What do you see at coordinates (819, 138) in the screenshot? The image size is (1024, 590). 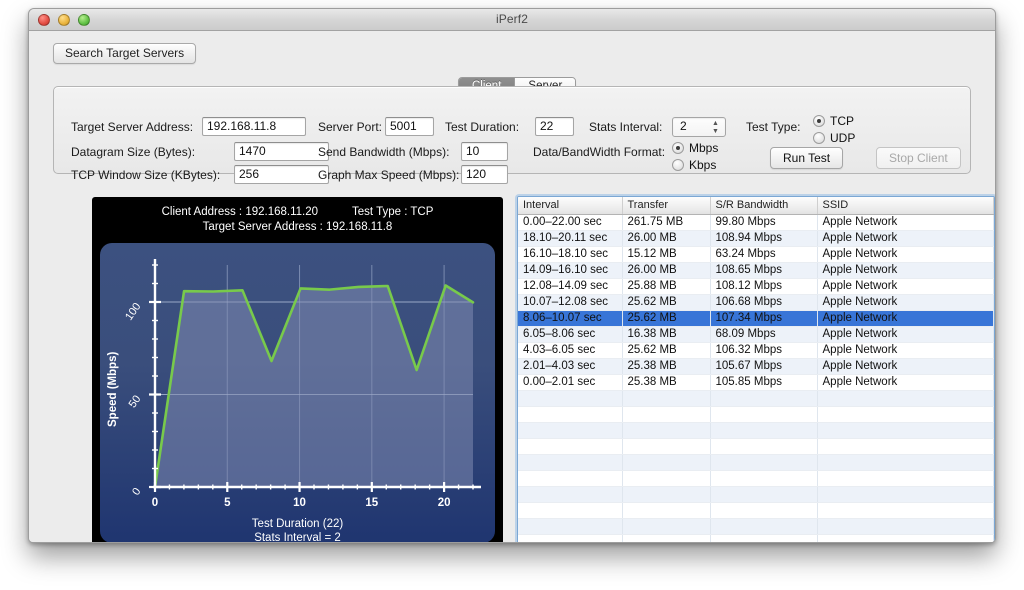 I see `radio-udp-icon` at bounding box center [819, 138].